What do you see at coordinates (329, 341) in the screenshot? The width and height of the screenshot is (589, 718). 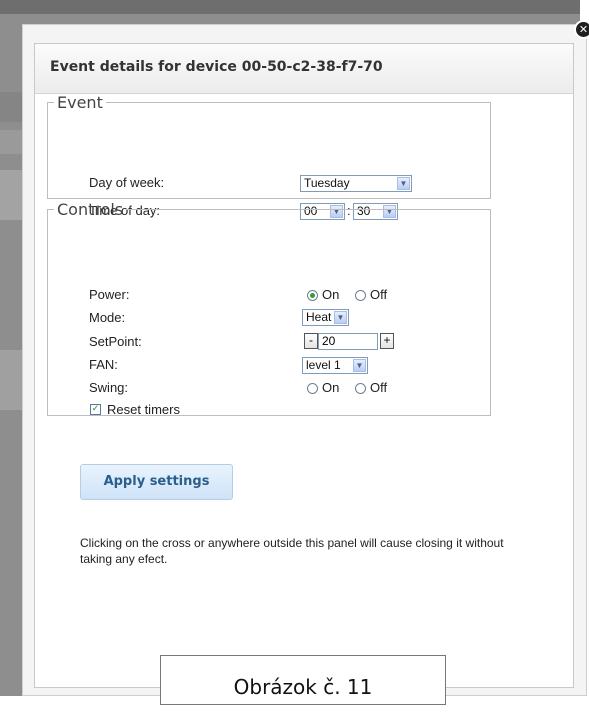 I see `setpoint-value: 20` at bounding box center [329, 341].